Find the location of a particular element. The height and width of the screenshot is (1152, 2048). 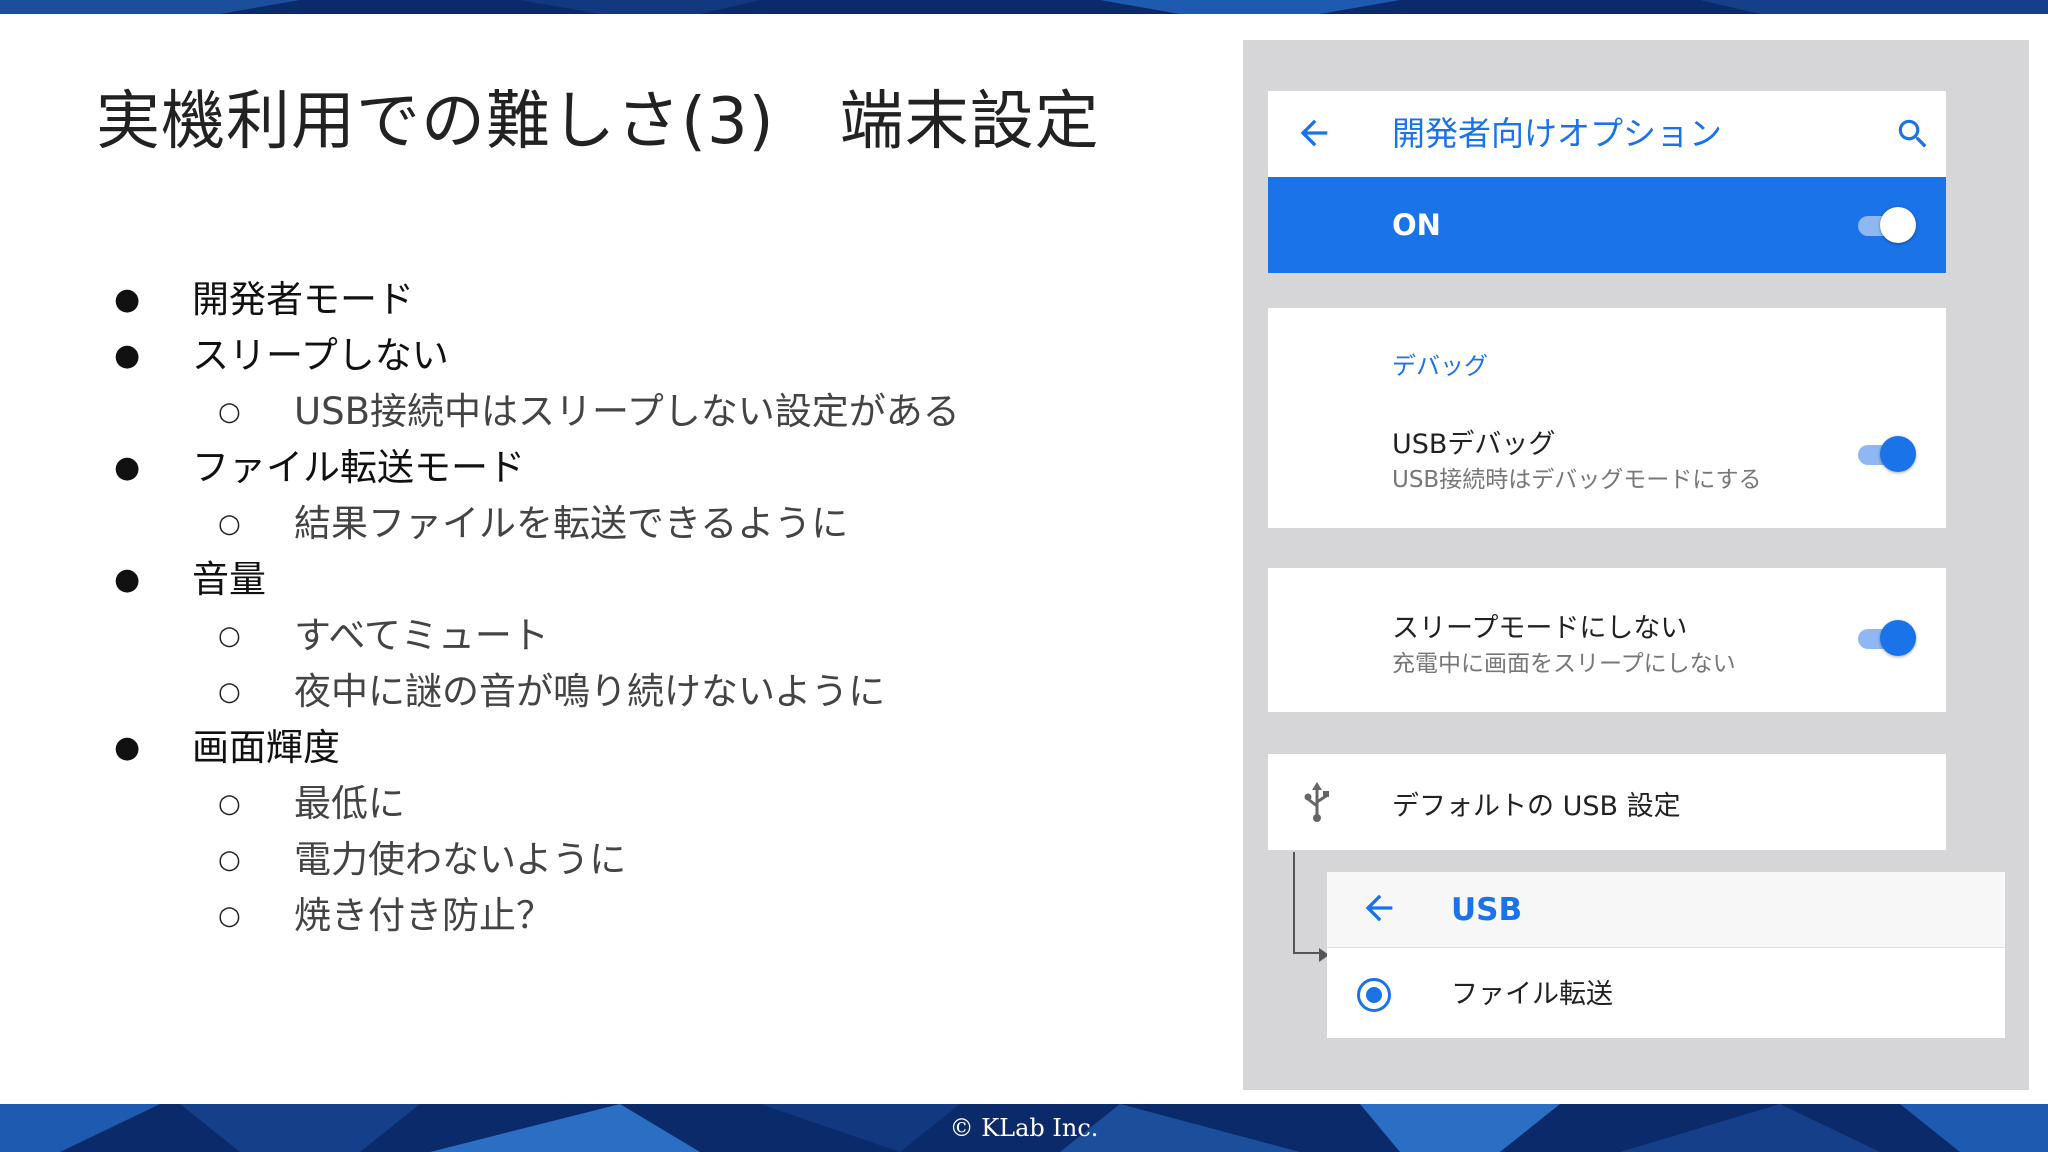

usb-app-bar: USB is located at coordinates (1666, 910).